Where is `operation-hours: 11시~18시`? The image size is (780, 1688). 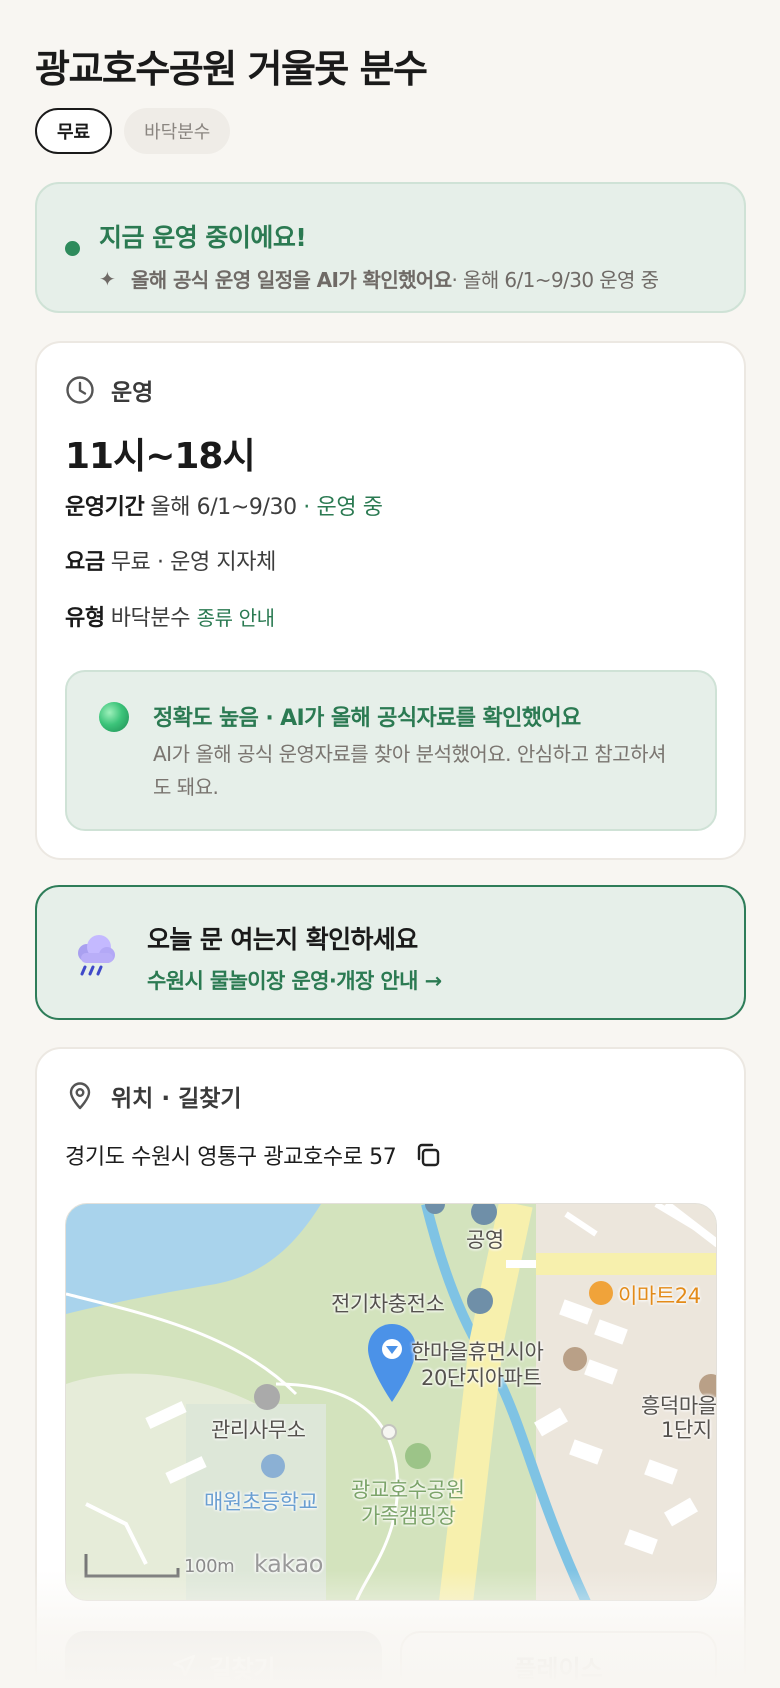 operation-hours: 11시~18시 is located at coordinates (160, 456).